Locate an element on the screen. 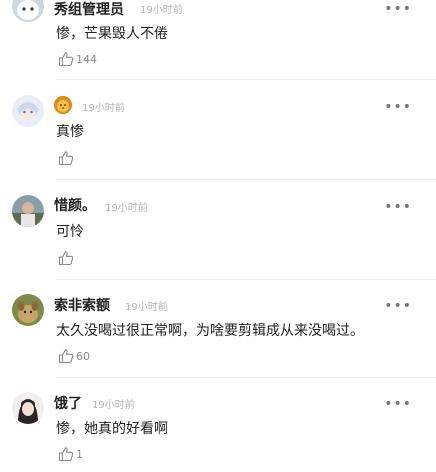 Image resolution: width=436 pixels, height=472 pixels. username: 秀组管理员 is located at coordinates (89, 9).